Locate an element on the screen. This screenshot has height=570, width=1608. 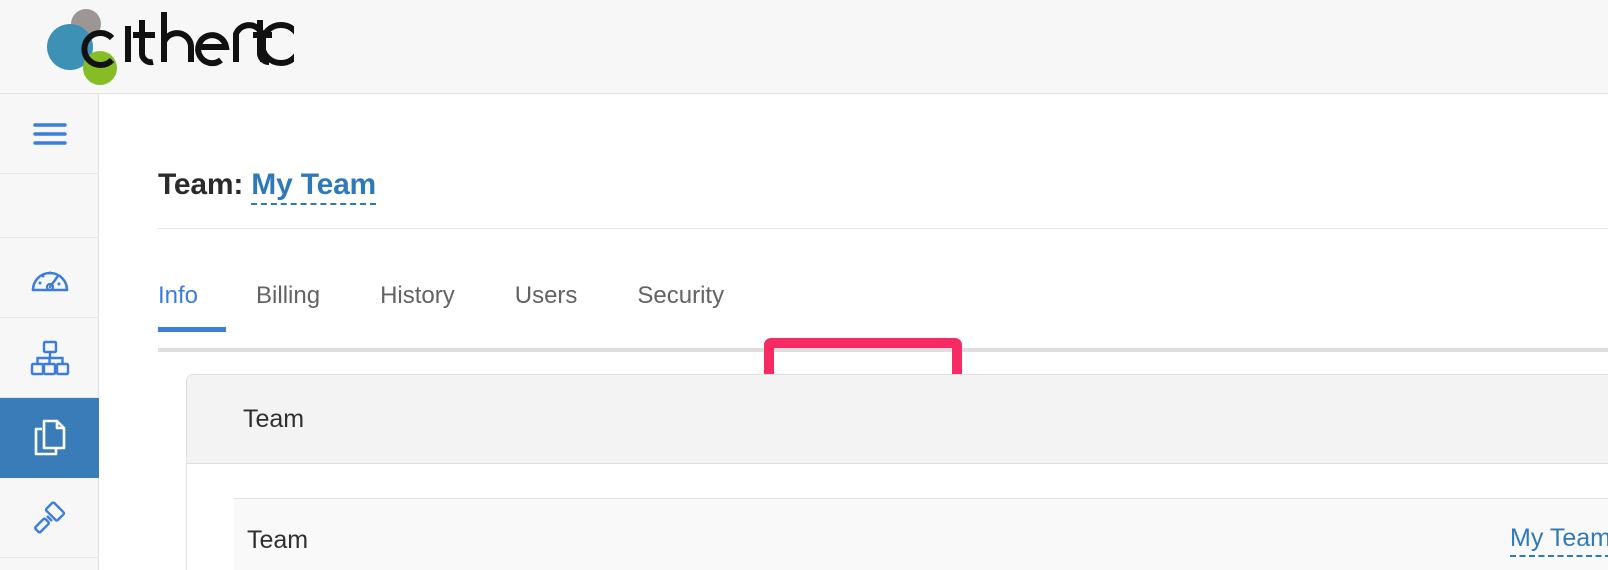
table-row: Team My Team is located at coordinates (921, 534).